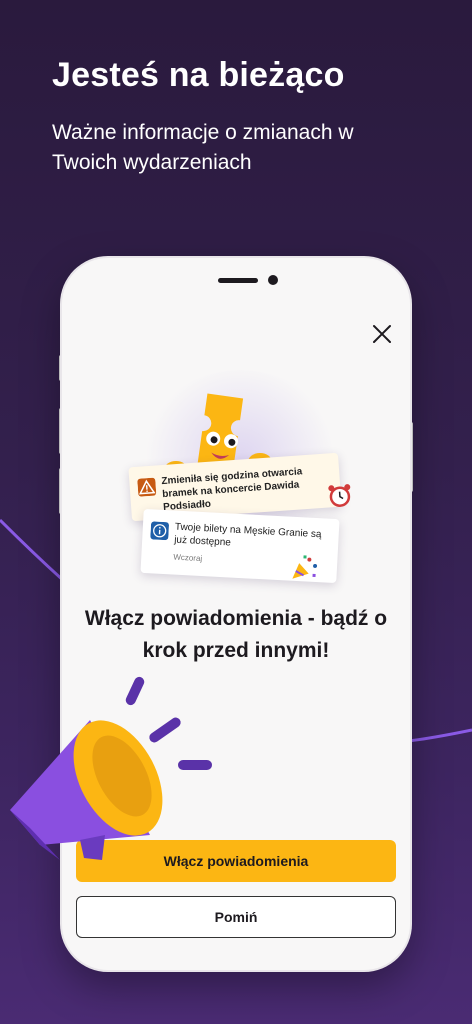 The image size is (472, 1024). Describe the element at coordinates (238, 280) in the screenshot. I see `phone-speaker` at that location.